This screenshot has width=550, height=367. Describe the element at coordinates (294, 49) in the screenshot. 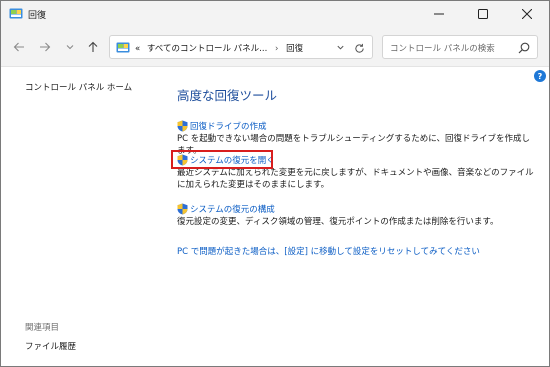

I see `breadcrumb-item-recovery: 回復` at that location.